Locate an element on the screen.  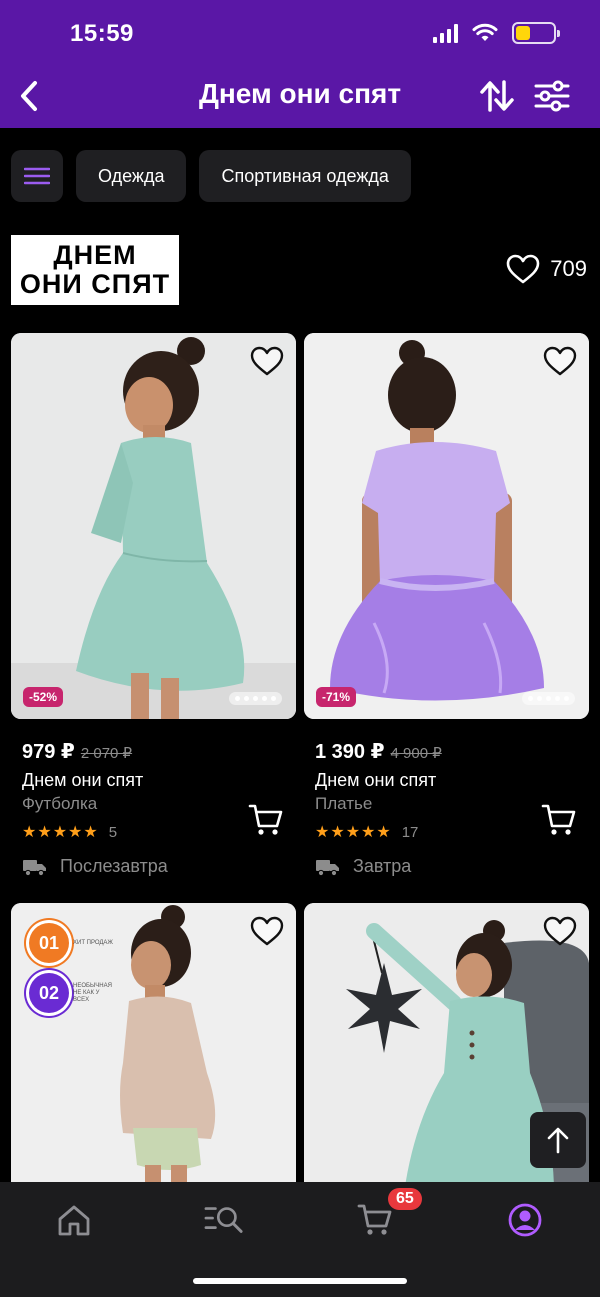
category-chips: Одежда Спортивная одежда is located at coordinates (211, 176).